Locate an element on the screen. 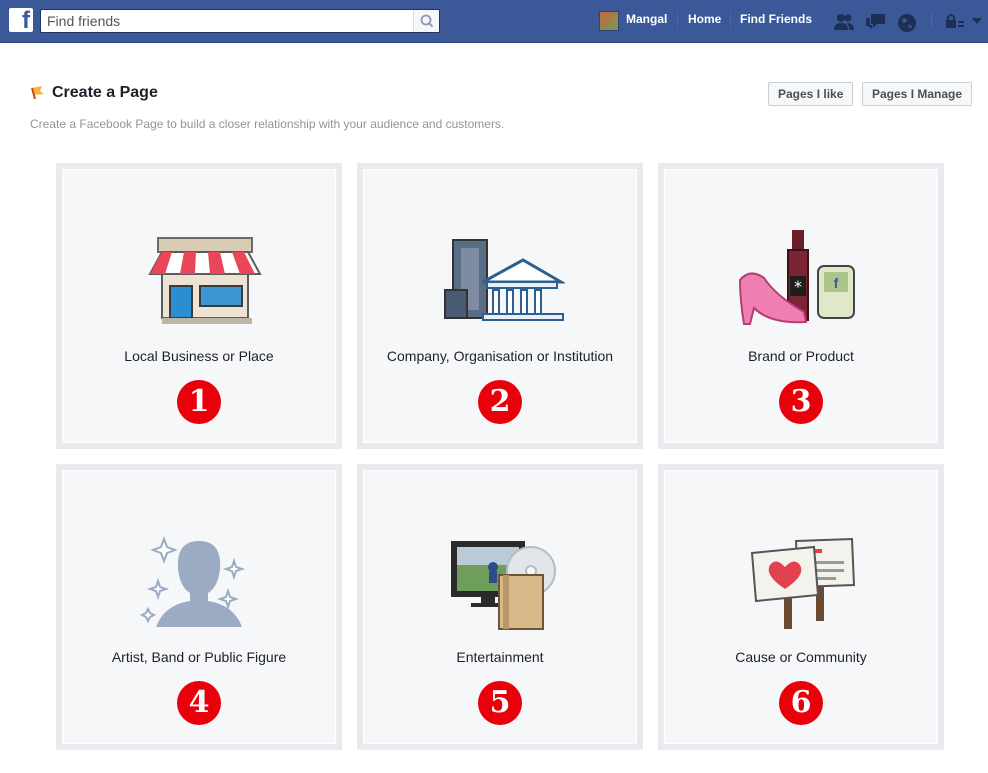 This screenshot has height=773, width=988. card-label: Brand or Product is located at coordinates (801, 356).